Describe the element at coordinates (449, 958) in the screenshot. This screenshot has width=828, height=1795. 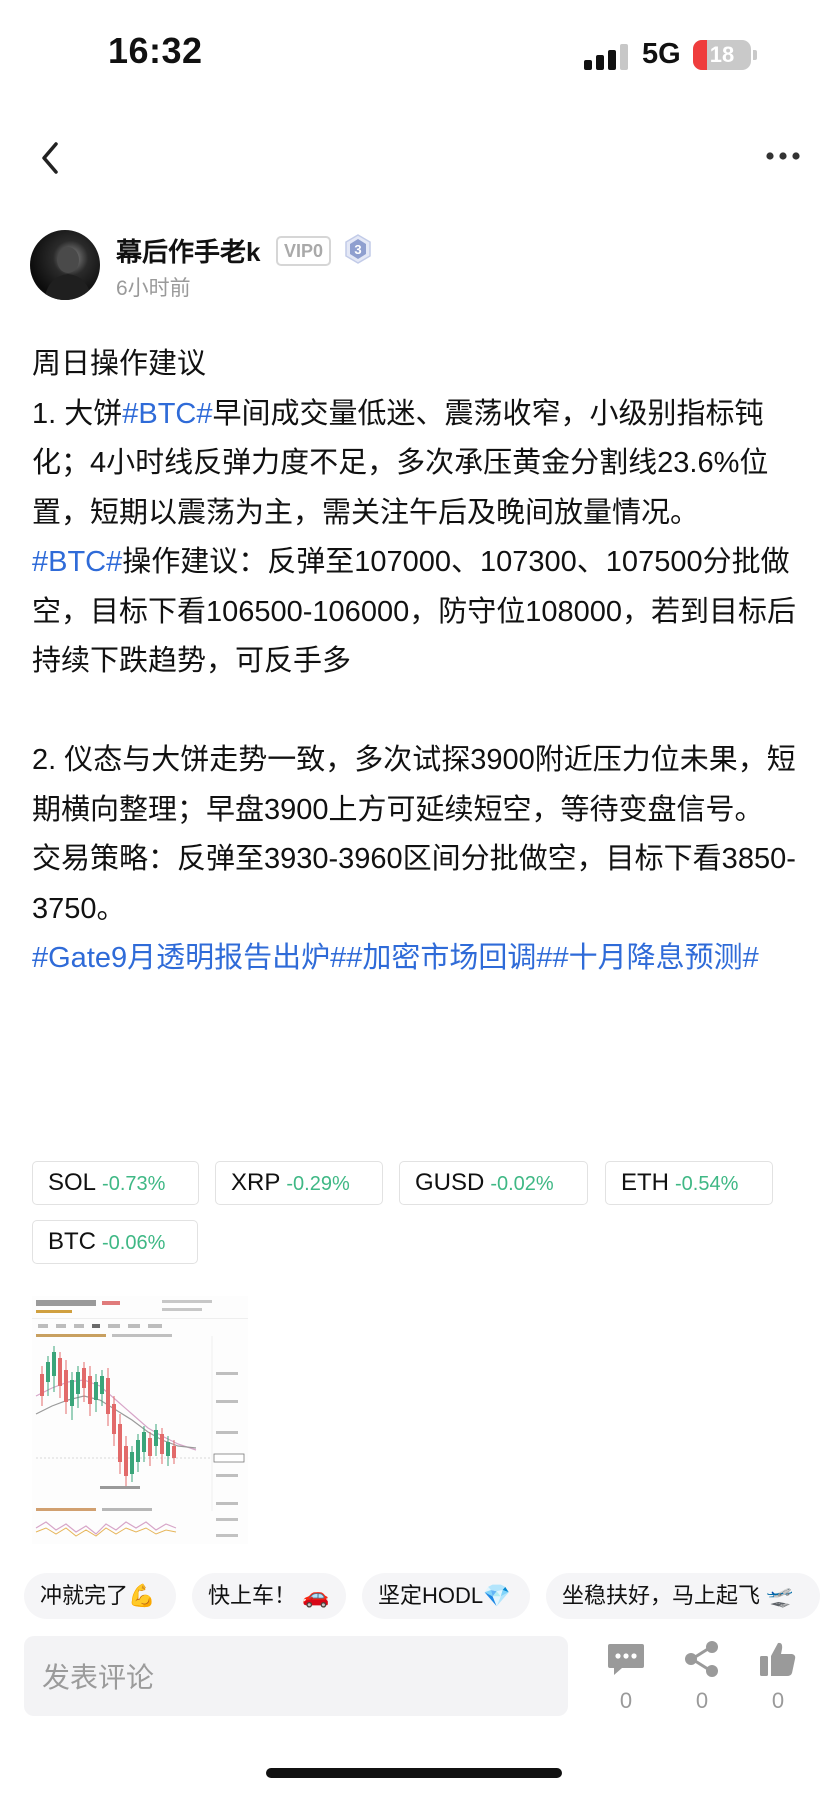
I see `hashtag-market-pullback: #加密市场回调#` at that location.